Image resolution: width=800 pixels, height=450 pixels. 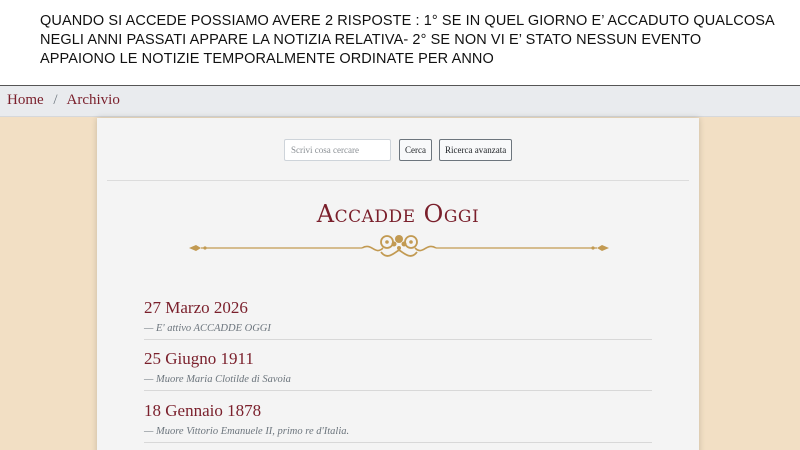 What do you see at coordinates (398, 359) in the screenshot?
I see `event-date: 25 Giugno 1911` at bounding box center [398, 359].